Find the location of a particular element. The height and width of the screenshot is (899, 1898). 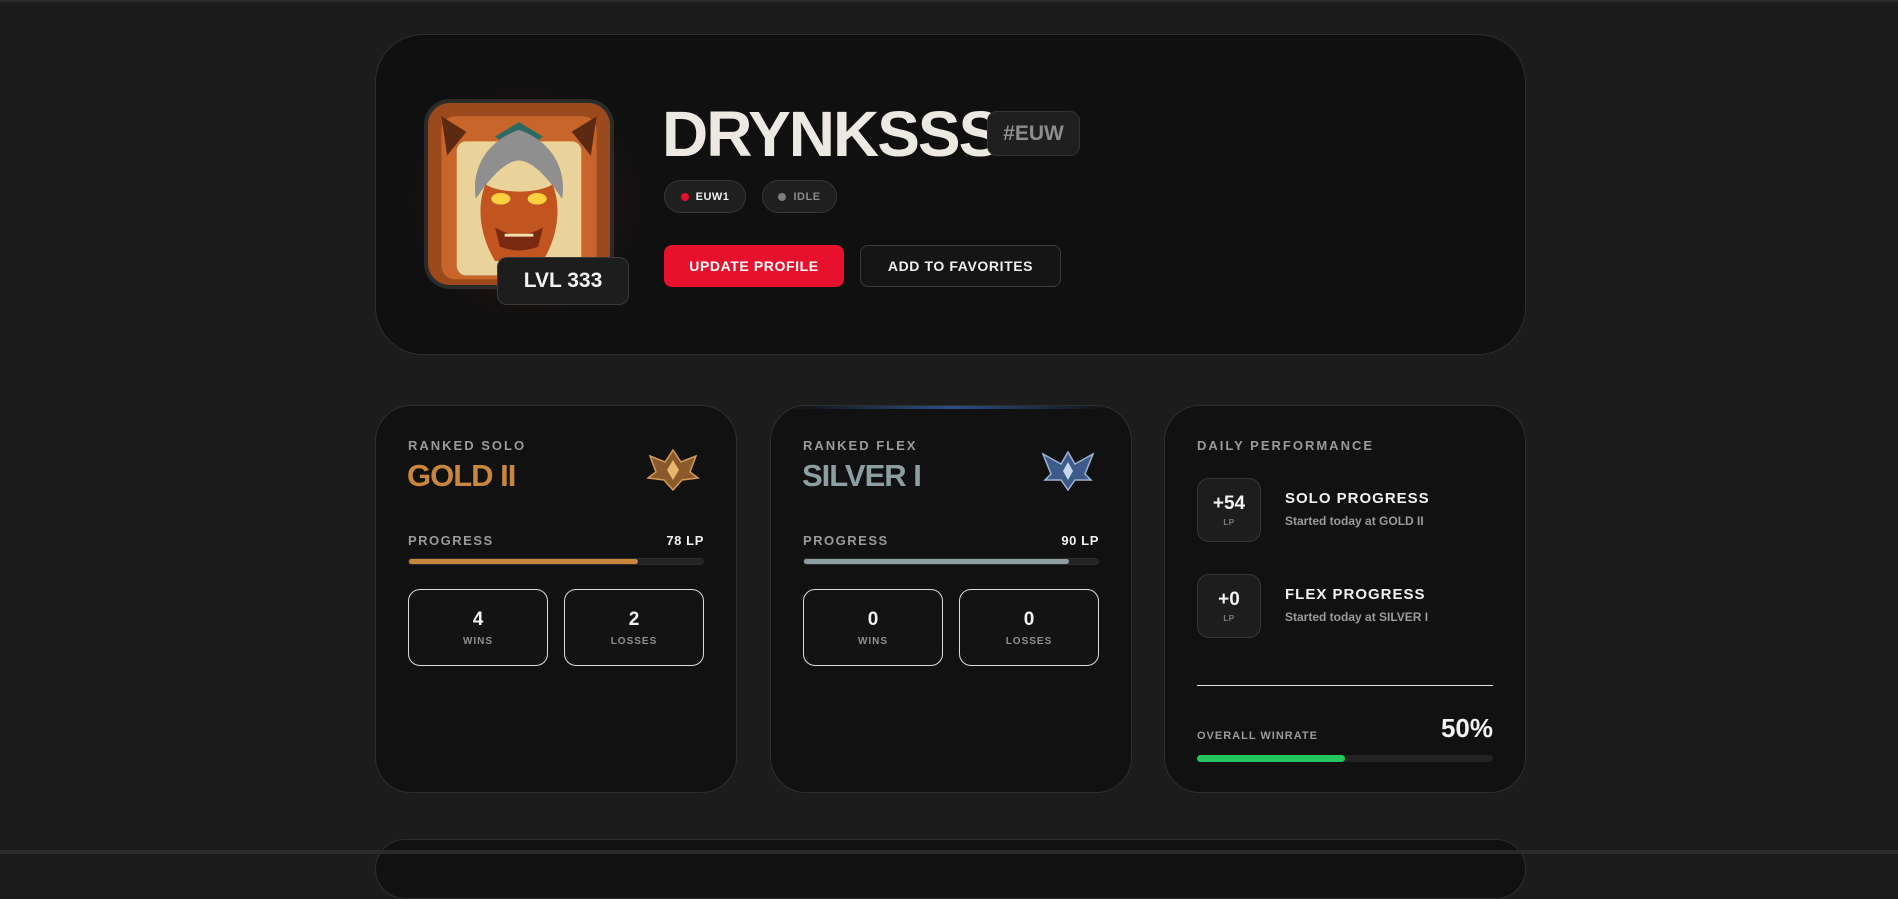

queue-label: RANKED SOLO is located at coordinates (467, 445).